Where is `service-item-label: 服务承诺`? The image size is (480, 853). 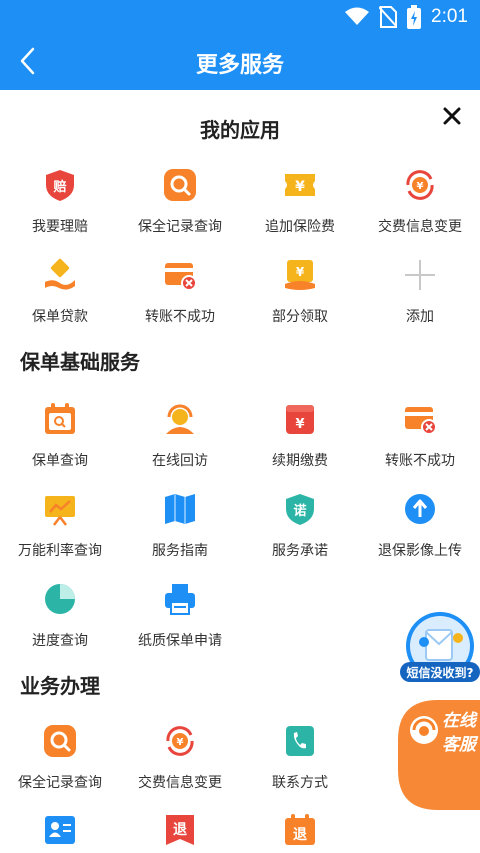 service-item-label: 服务承诺 is located at coordinates (300, 551).